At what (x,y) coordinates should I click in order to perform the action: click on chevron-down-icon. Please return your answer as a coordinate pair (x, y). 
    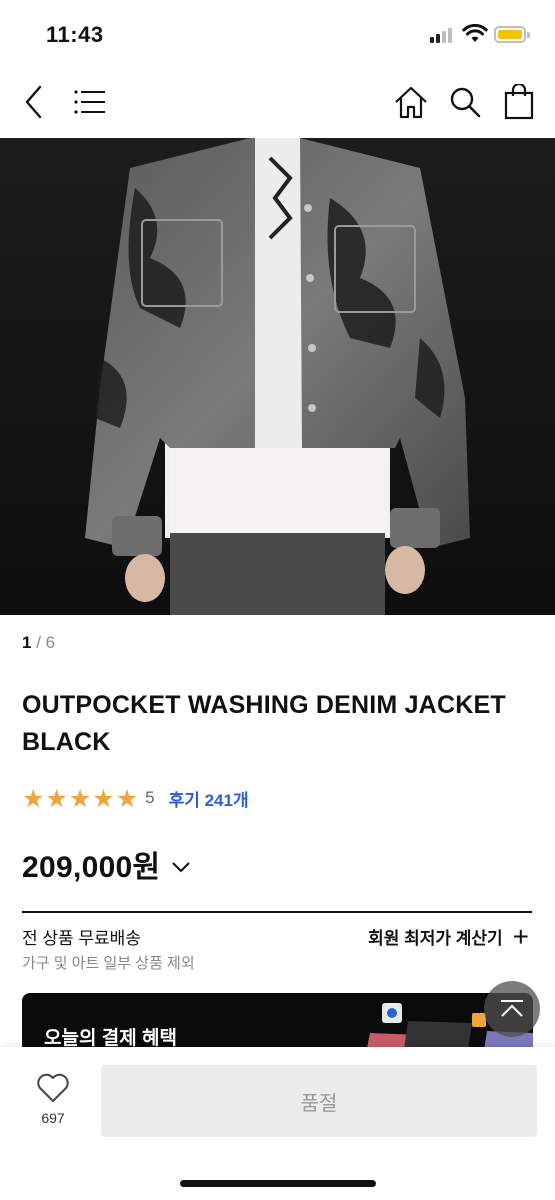
    Looking at the image, I should click on (181, 867).